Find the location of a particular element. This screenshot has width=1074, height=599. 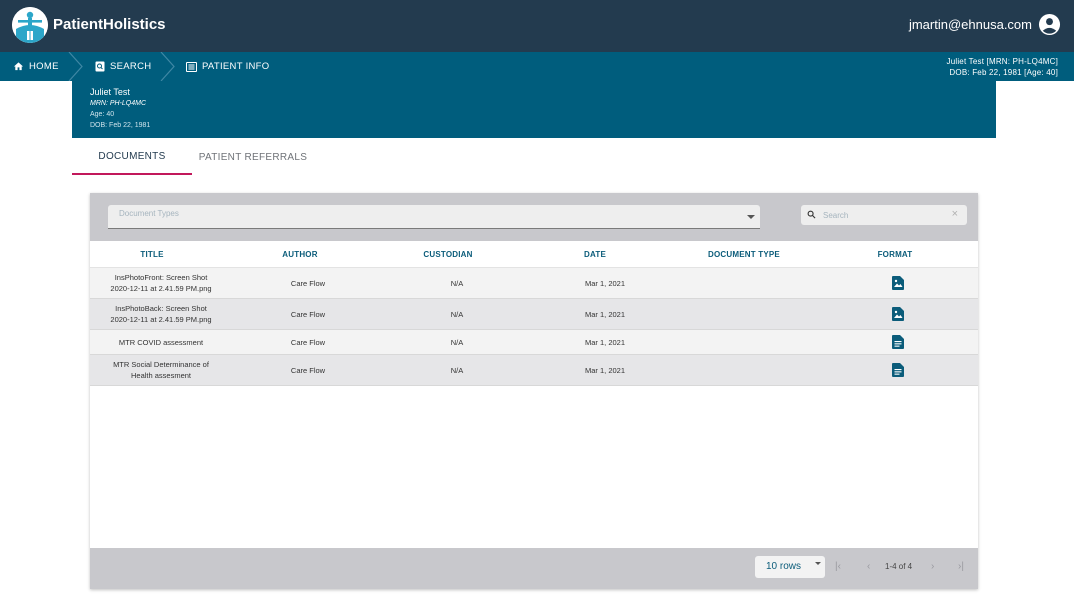

page-range: 1-4 of 4 is located at coordinates (899, 566).